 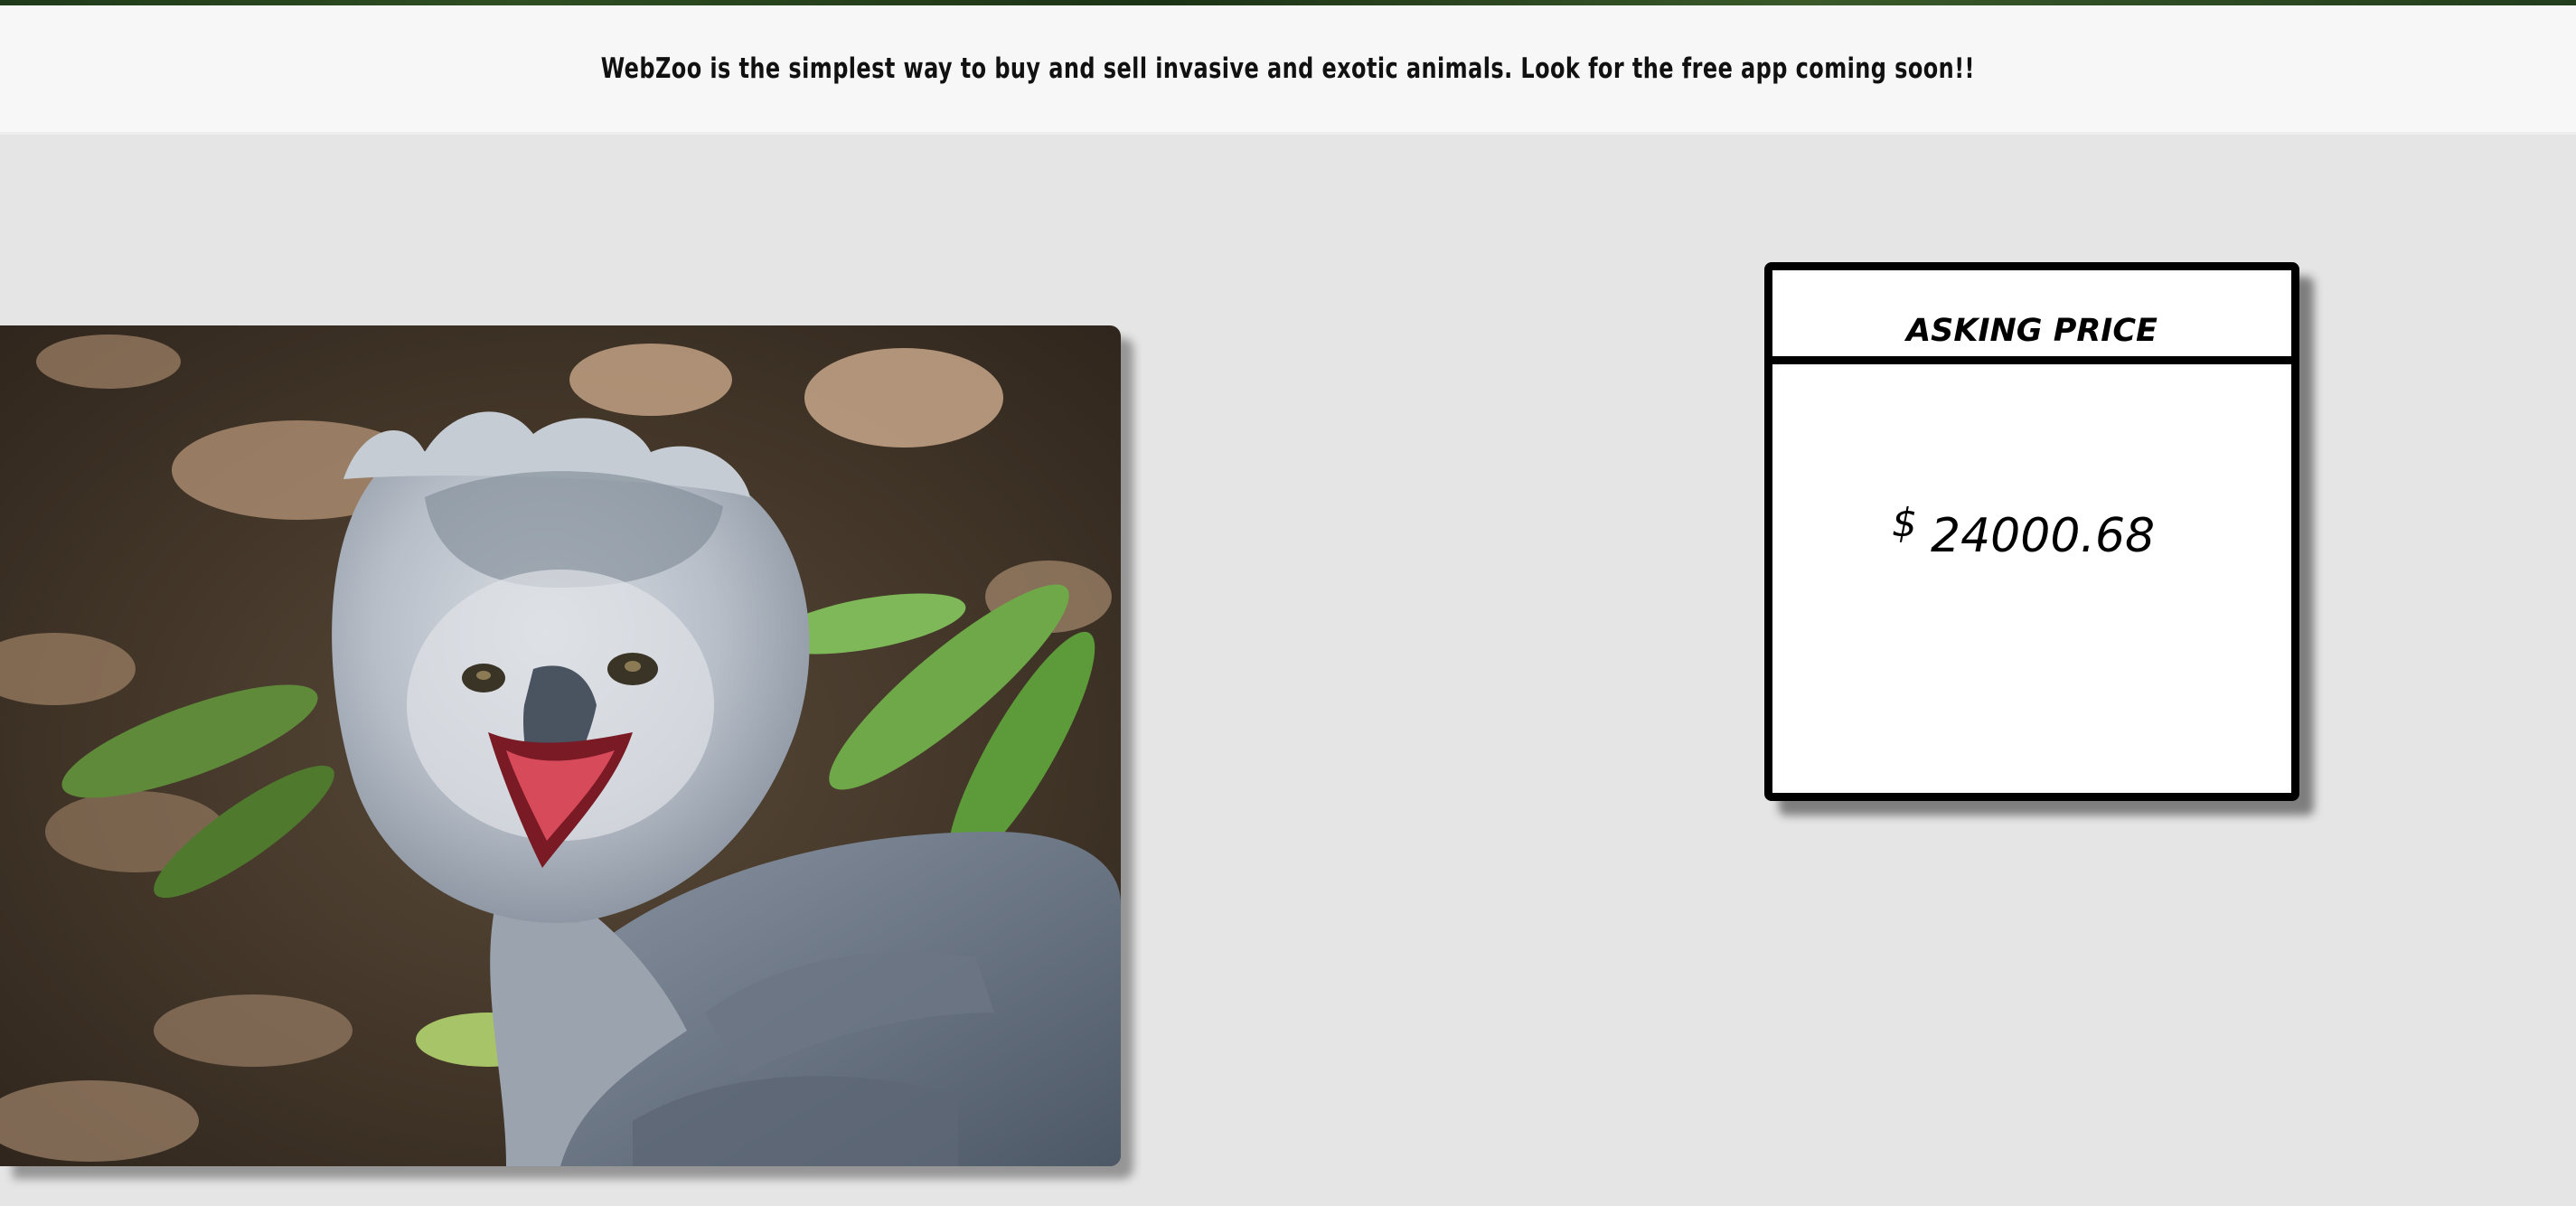 I want to click on price-card-body: $ 24000.68, so click(x=2032, y=576).